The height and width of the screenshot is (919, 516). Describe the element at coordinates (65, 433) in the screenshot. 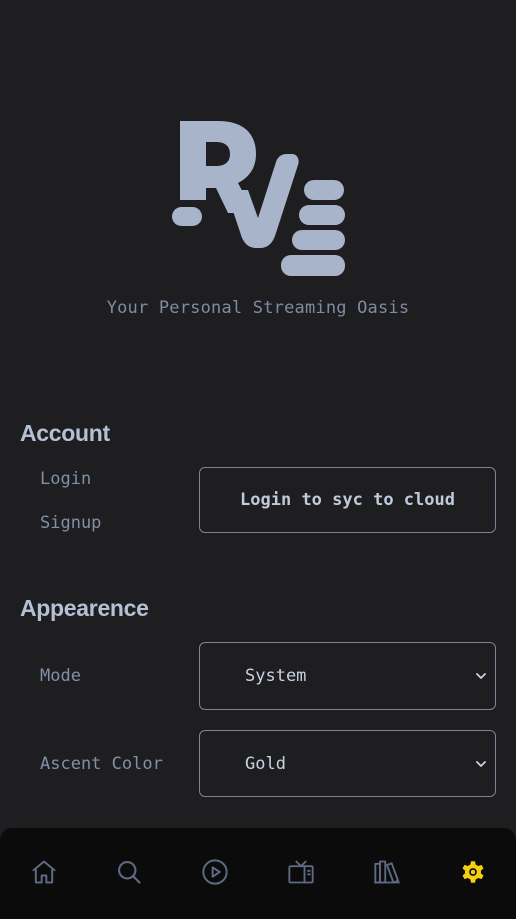

I see `account-section-title: Account` at that location.